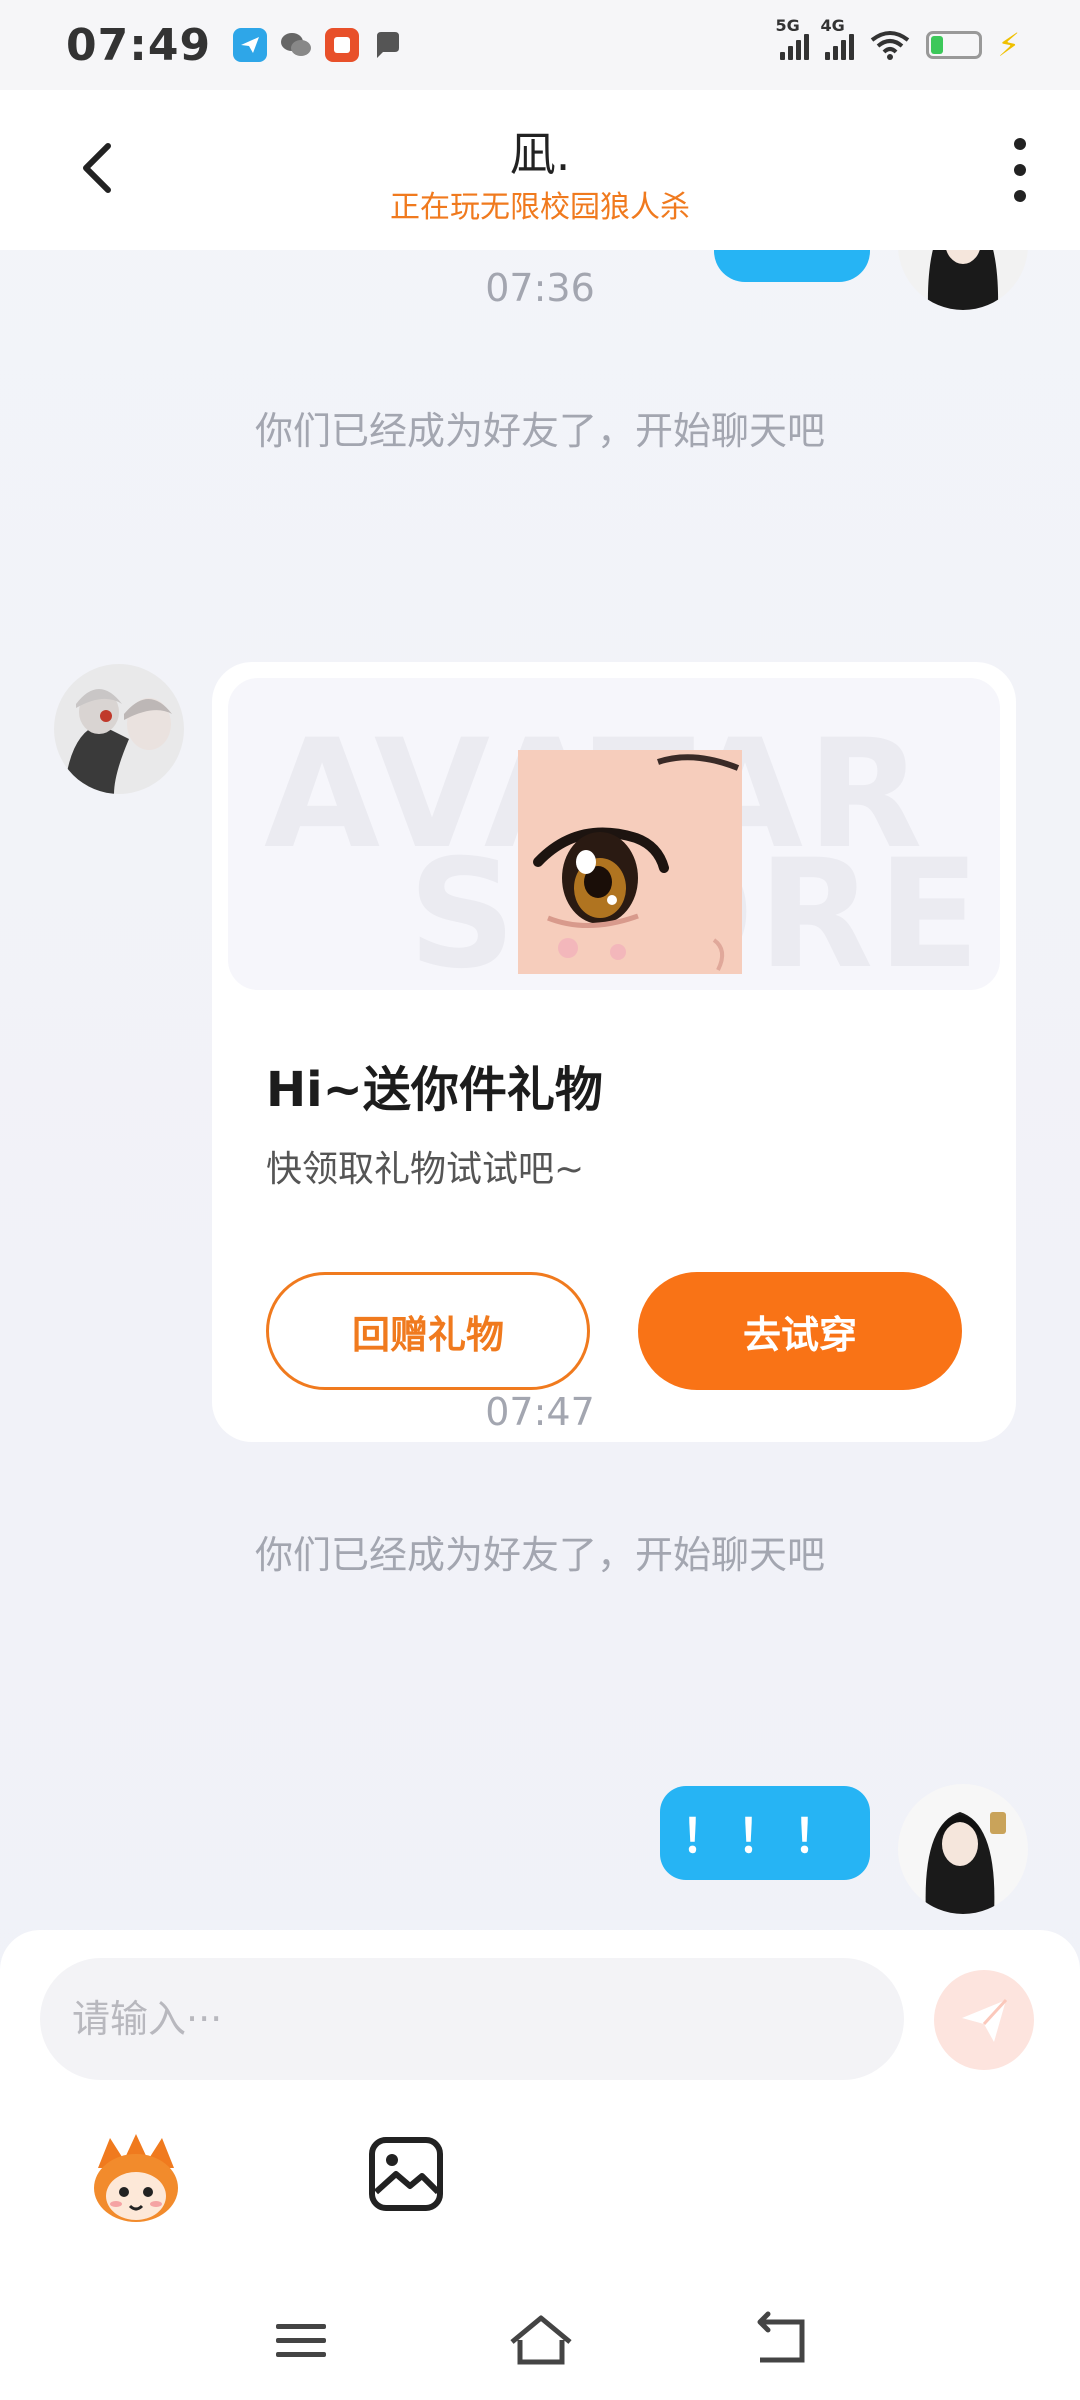 The height and width of the screenshot is (2400, 1080). I want to click on timestamp: 07:47, so click(540, 1412).